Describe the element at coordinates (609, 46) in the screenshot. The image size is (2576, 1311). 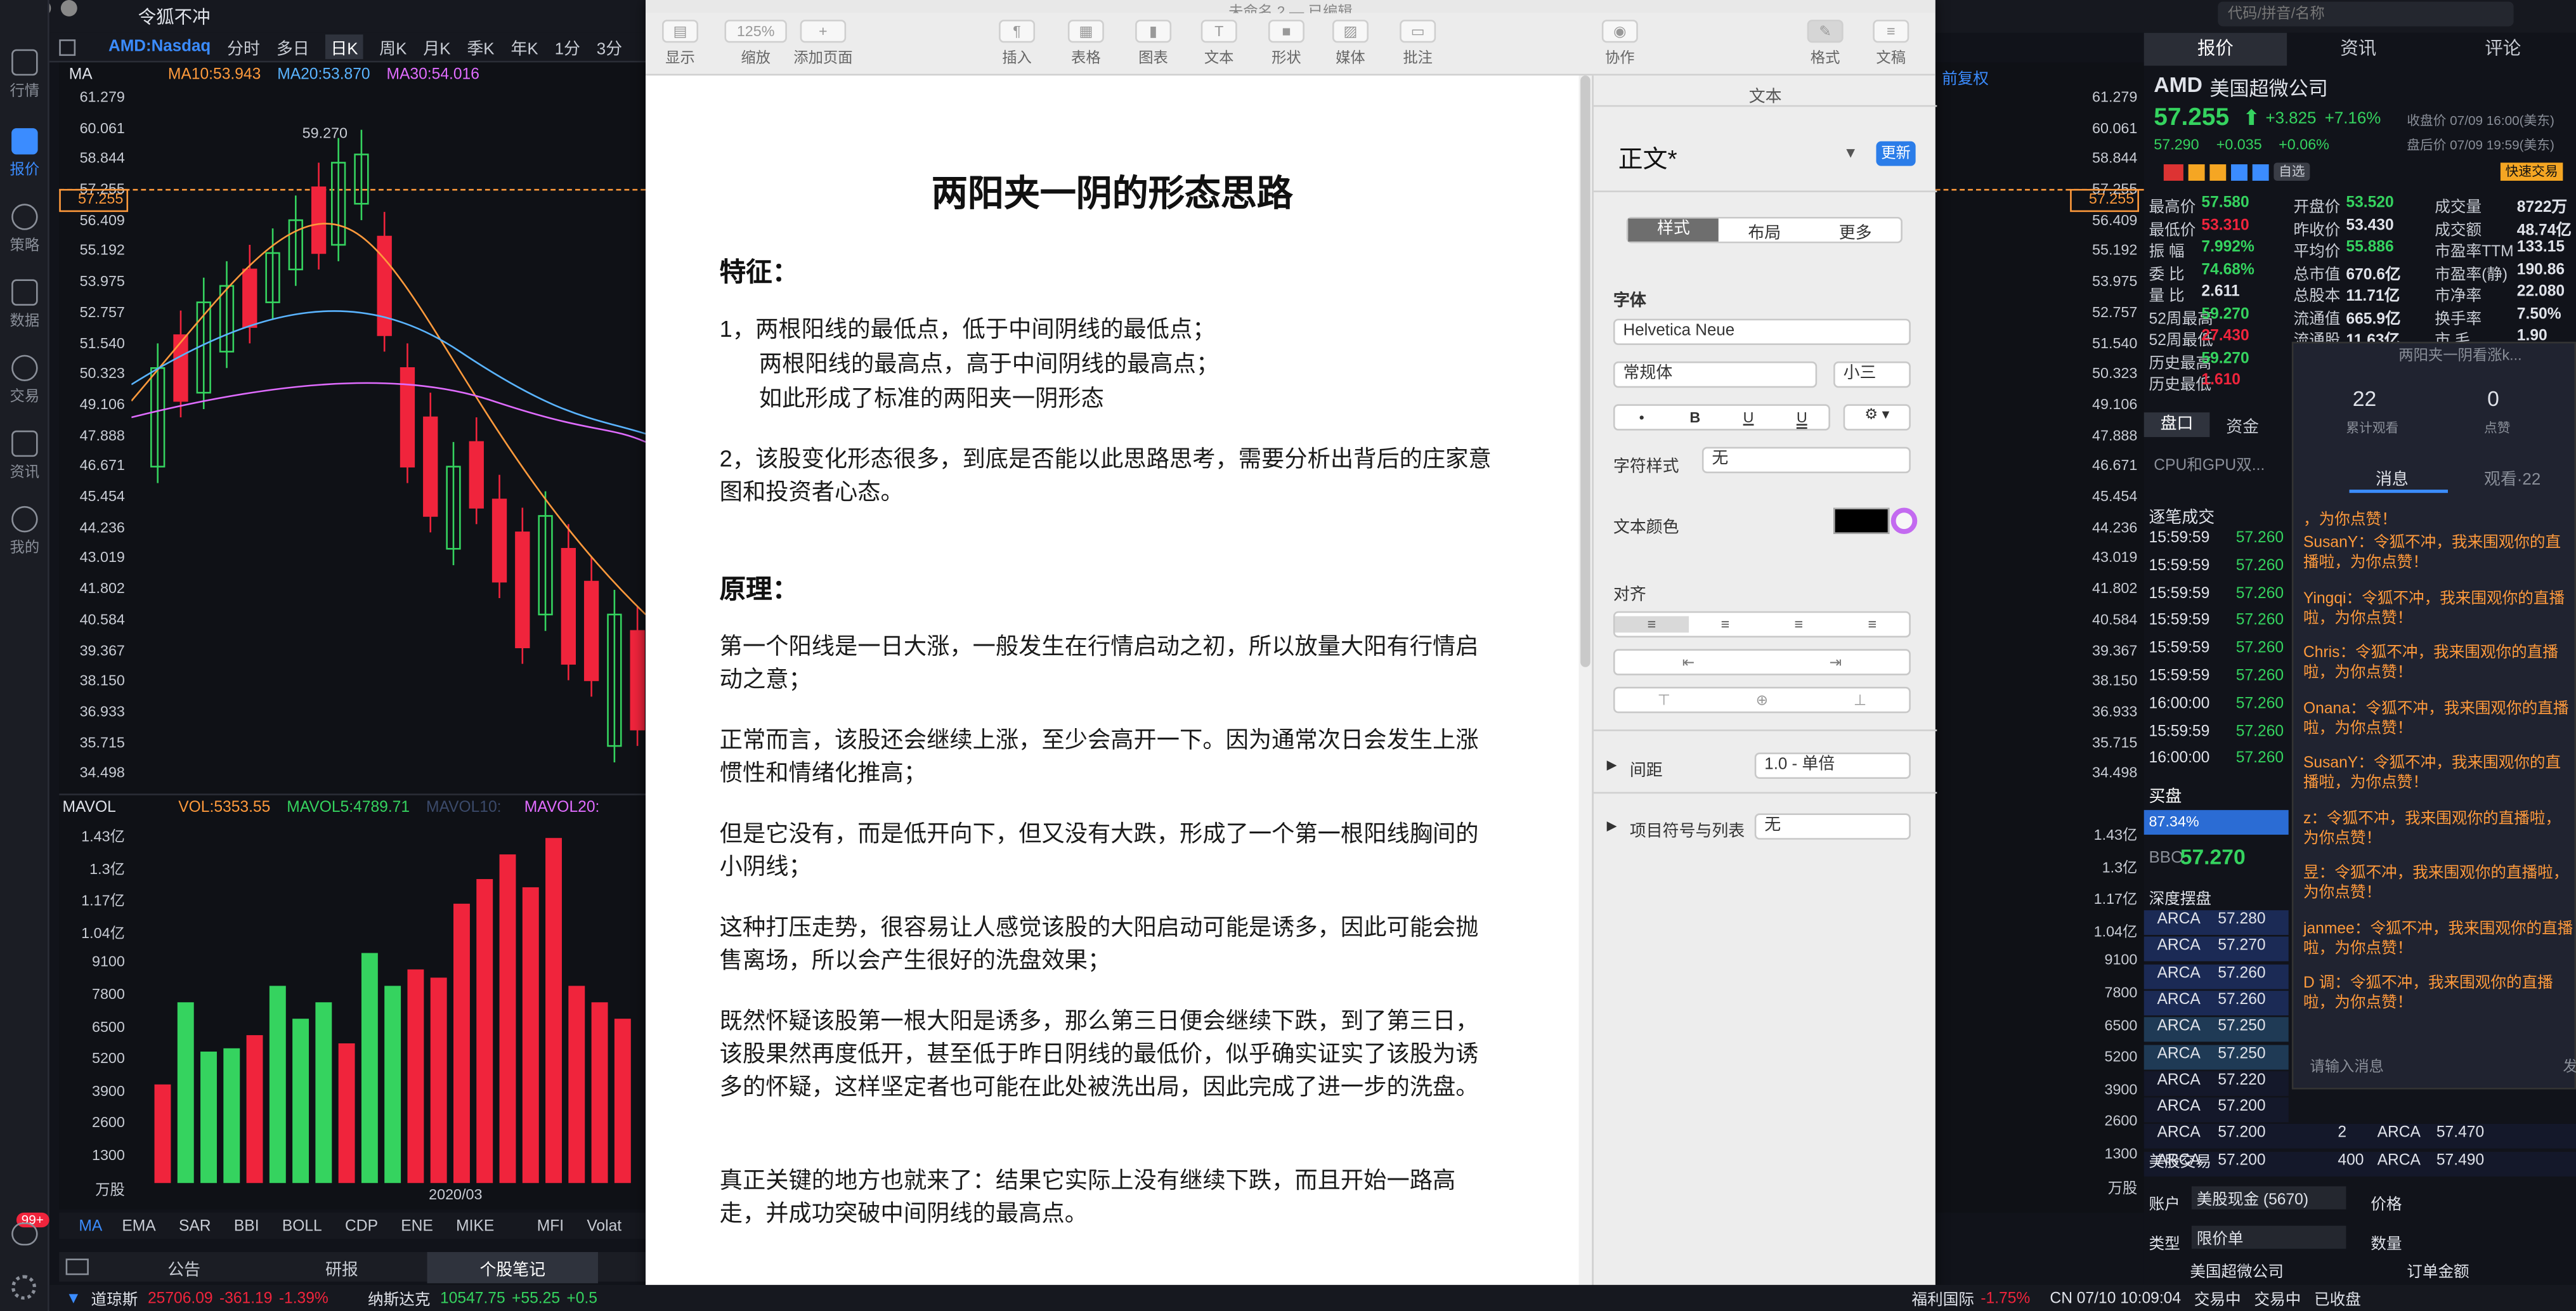
I see `period-3min: 3分` at that location.